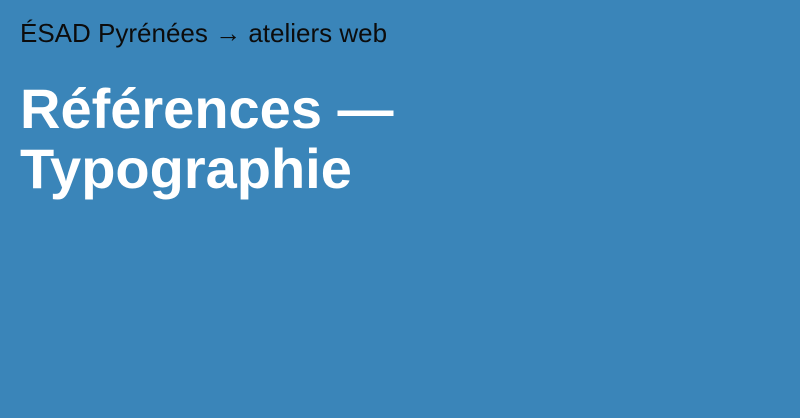 This screenshot has width=800, height=418. I want to click on site-breadcrumb: ÉSAD Pyrénées → ateliers web, so click(203, 33).